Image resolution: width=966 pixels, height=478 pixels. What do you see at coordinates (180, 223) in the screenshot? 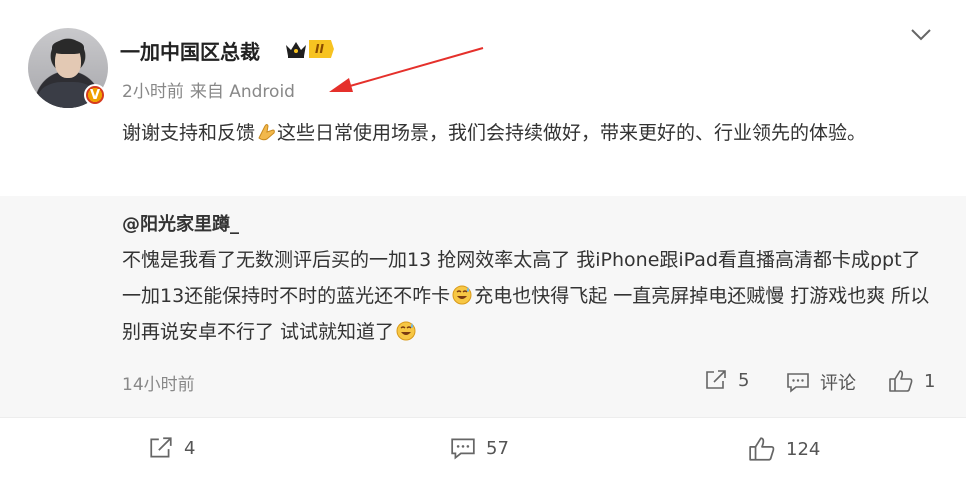
I see `quoted-username: @阳光家里蹲_` at bounding box center [180, 223].